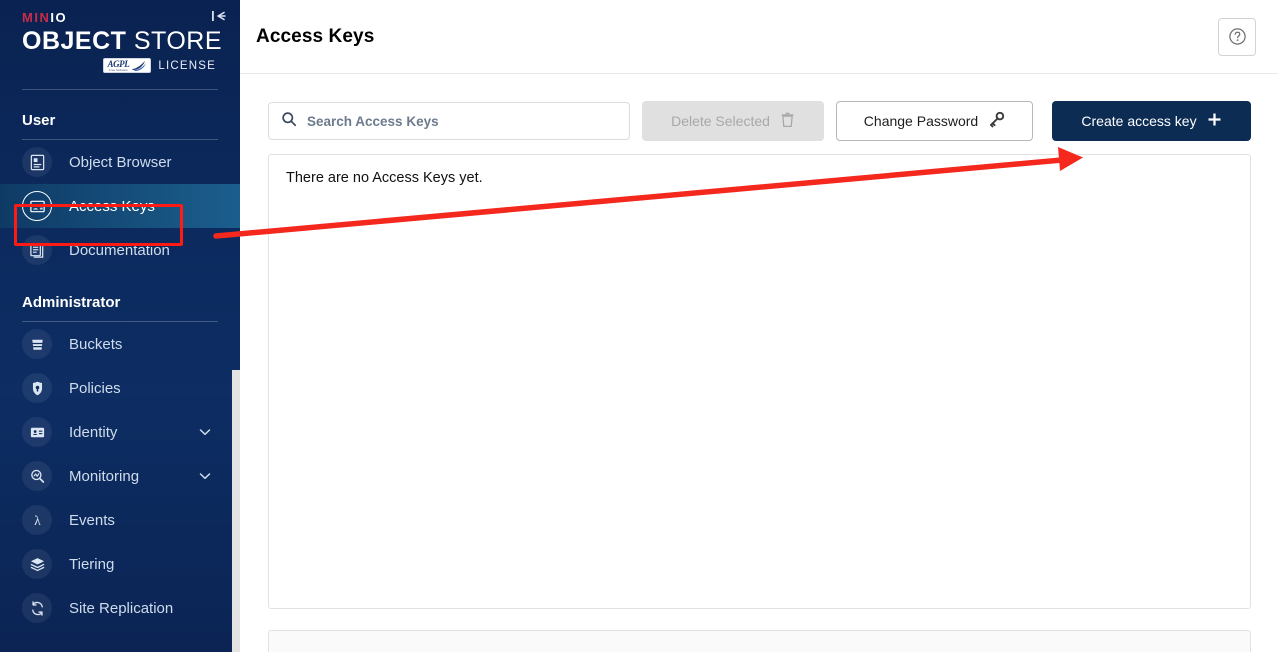 Image resolution: width=1278 pixels, height=652 pixels. I want to click on search-input, so click(462, 121).